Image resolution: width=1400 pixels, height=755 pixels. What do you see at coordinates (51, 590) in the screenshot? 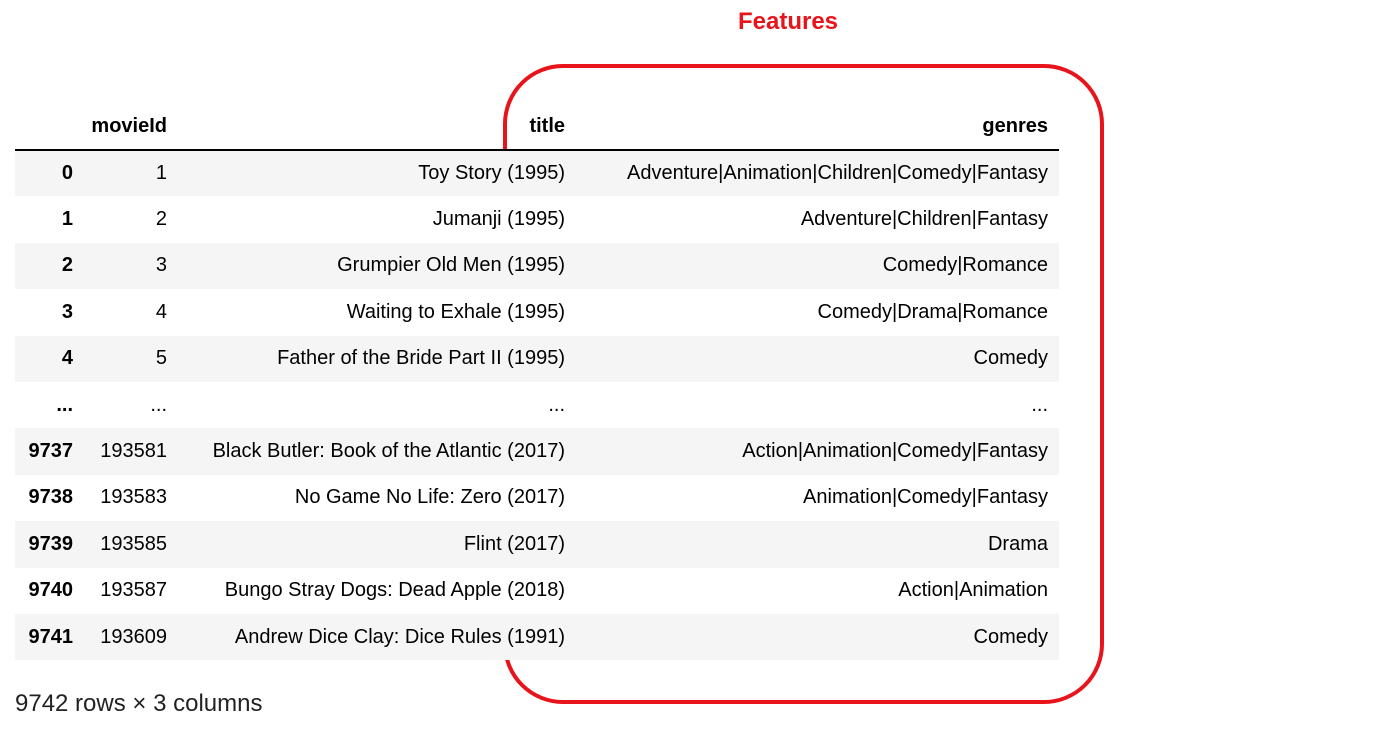
I see `row-index: 9740` at bounding box center [51, 590].